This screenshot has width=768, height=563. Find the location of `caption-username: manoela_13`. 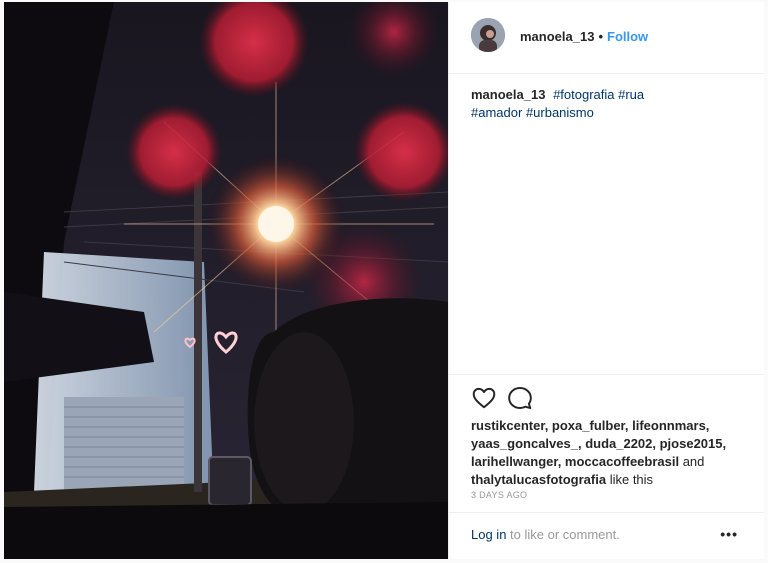

caption-username: manoela_13 is located at coordinates (508, 94).